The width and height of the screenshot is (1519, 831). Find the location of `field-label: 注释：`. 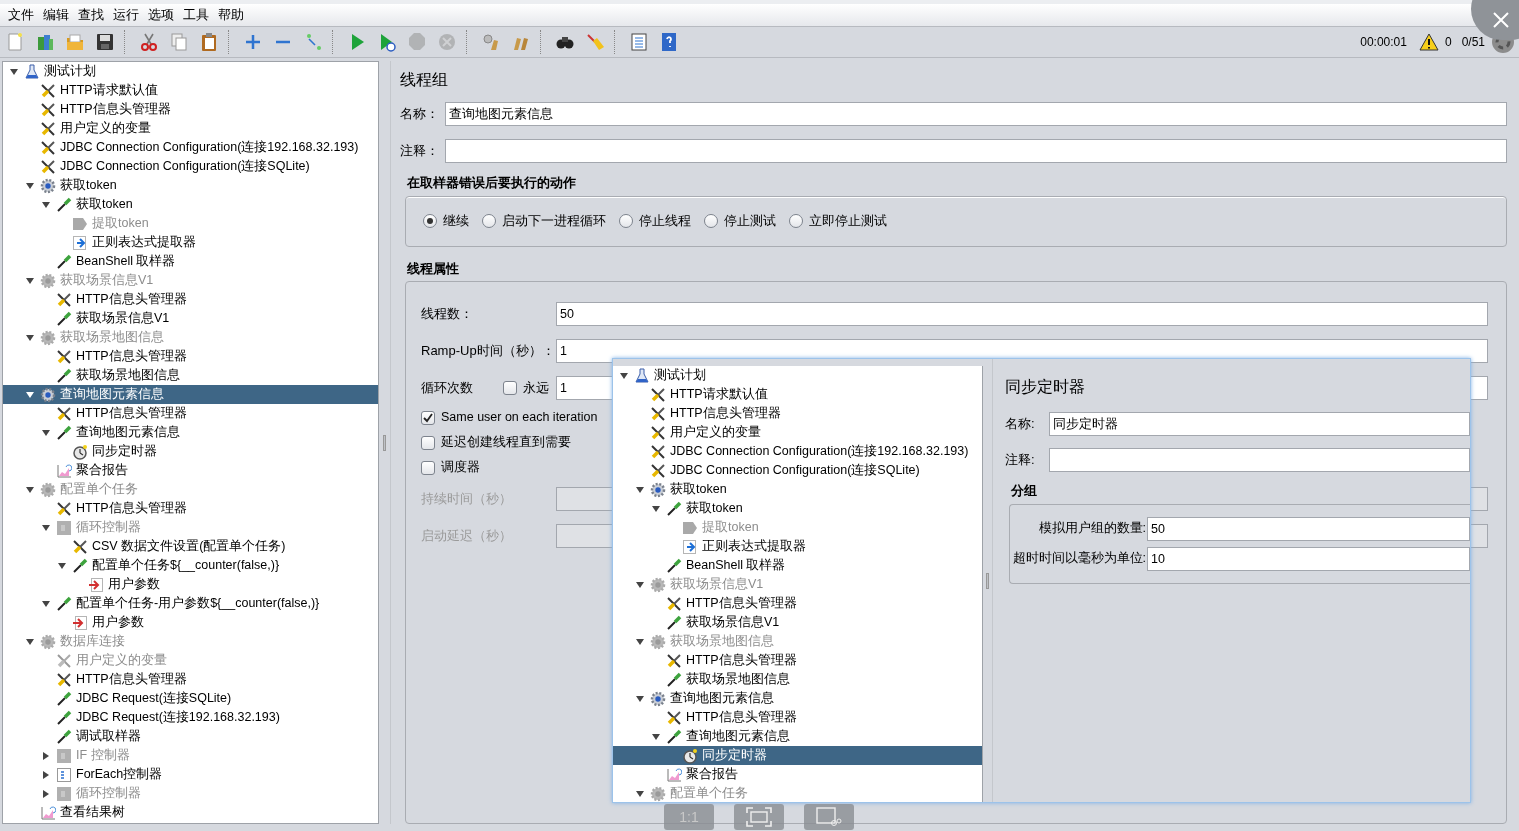

field-label: 注释： is located at coordinates (420, 151).